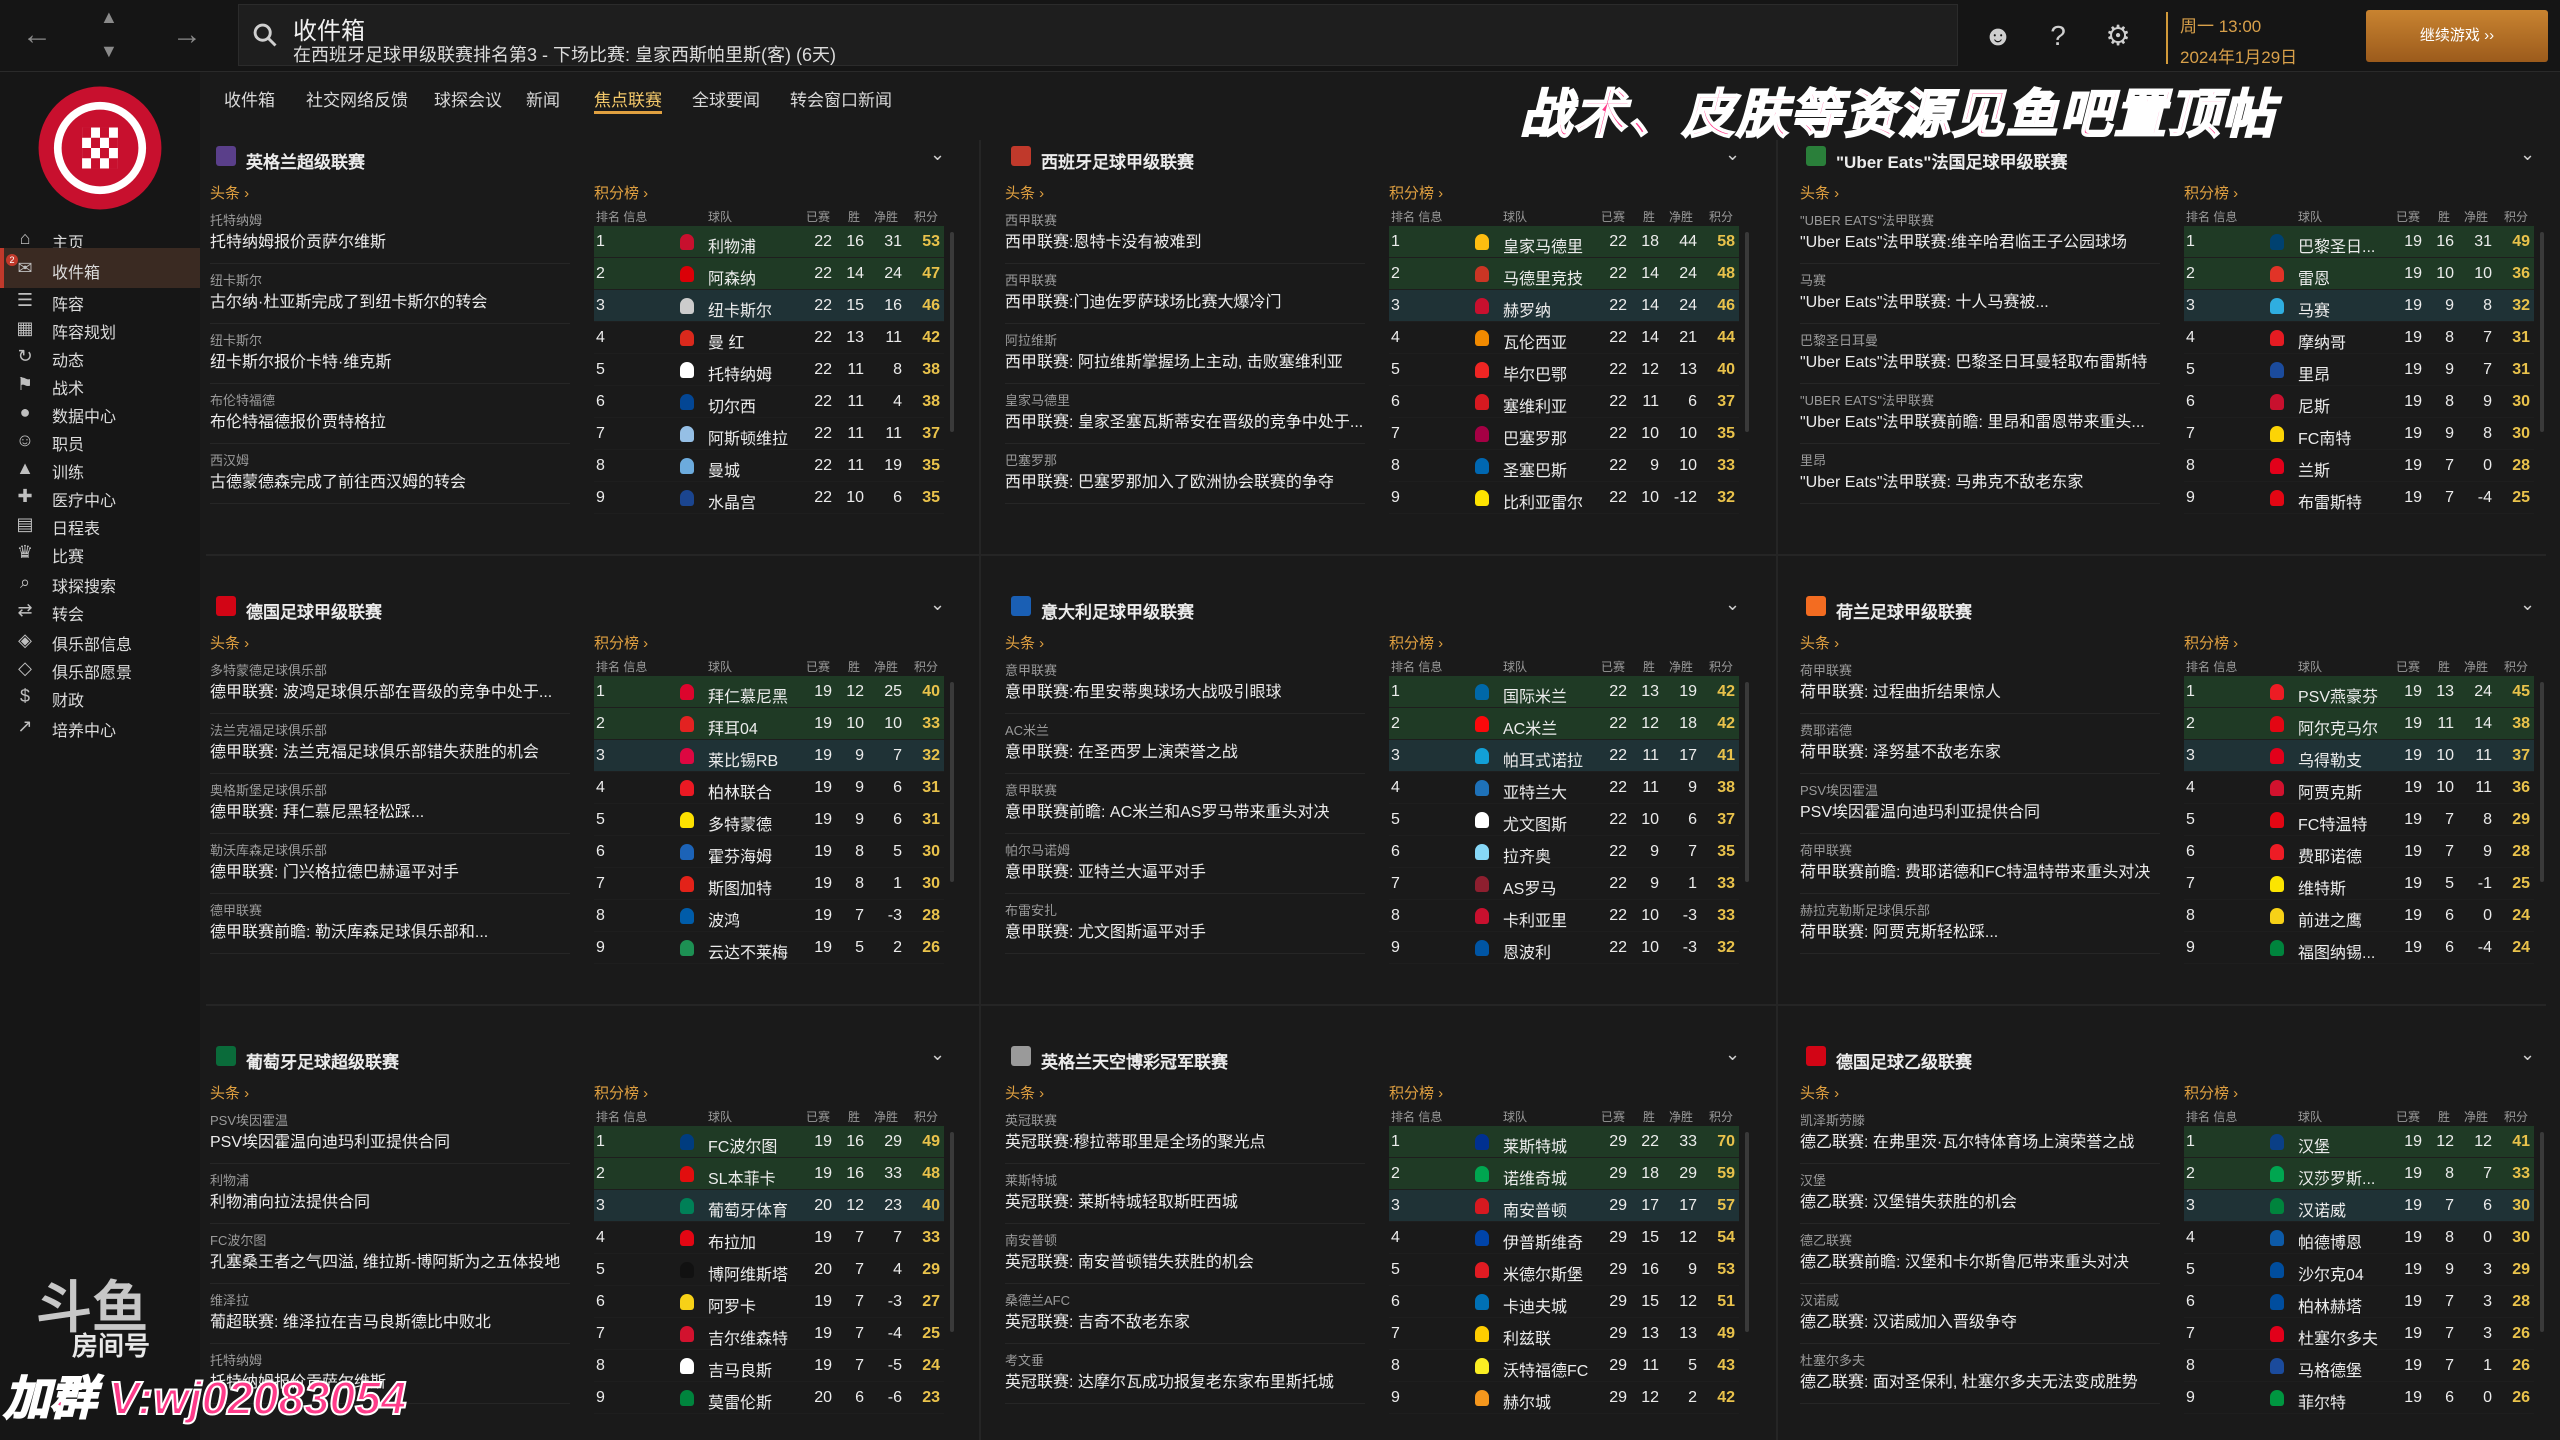 The width and height of the screenshot is (2560, 1440). What do you see at coordinates (2348, 277) in the screenshot?
I see `team-name: 雷恩` at bounding box center [2348, 277].